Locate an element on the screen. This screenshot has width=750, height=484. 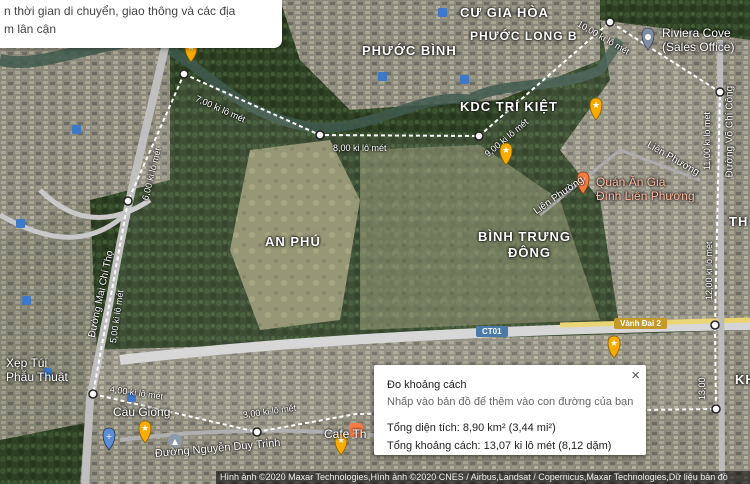
poi-xep-tui-line2: Phẫu Thuật is located at coordinates (37, 377).